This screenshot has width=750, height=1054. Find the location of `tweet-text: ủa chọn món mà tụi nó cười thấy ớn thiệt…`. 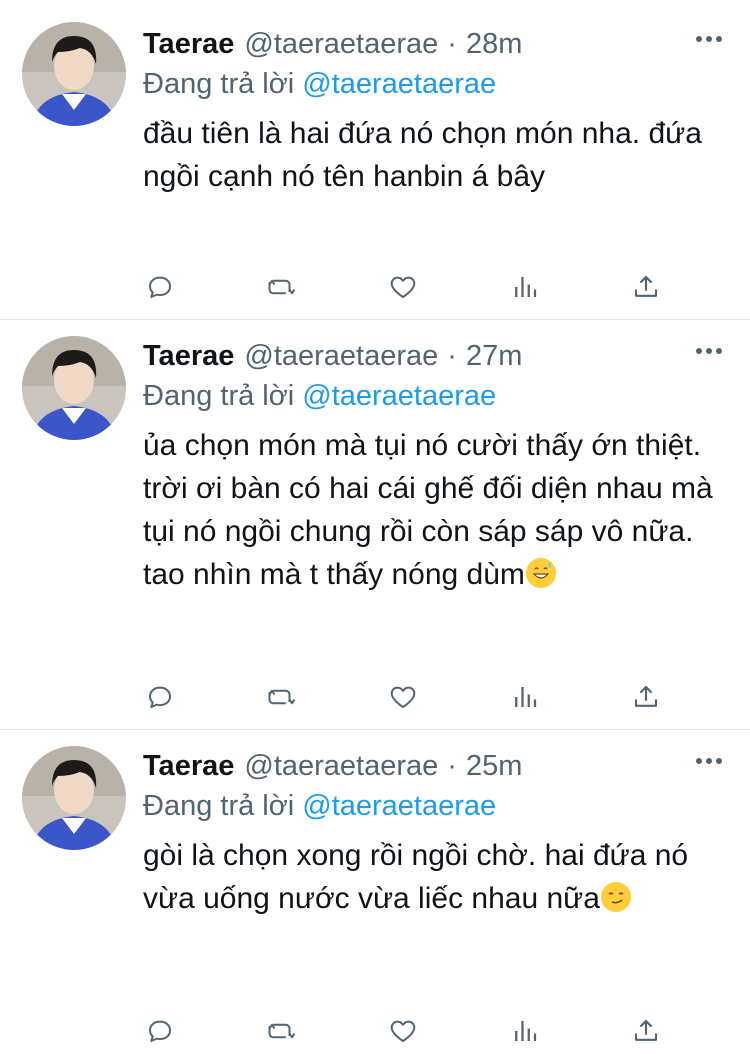

tweet-text: ủa chọn món mà tụi nó cười thấy ớn thiệt… is located at coordinates (438, 510).